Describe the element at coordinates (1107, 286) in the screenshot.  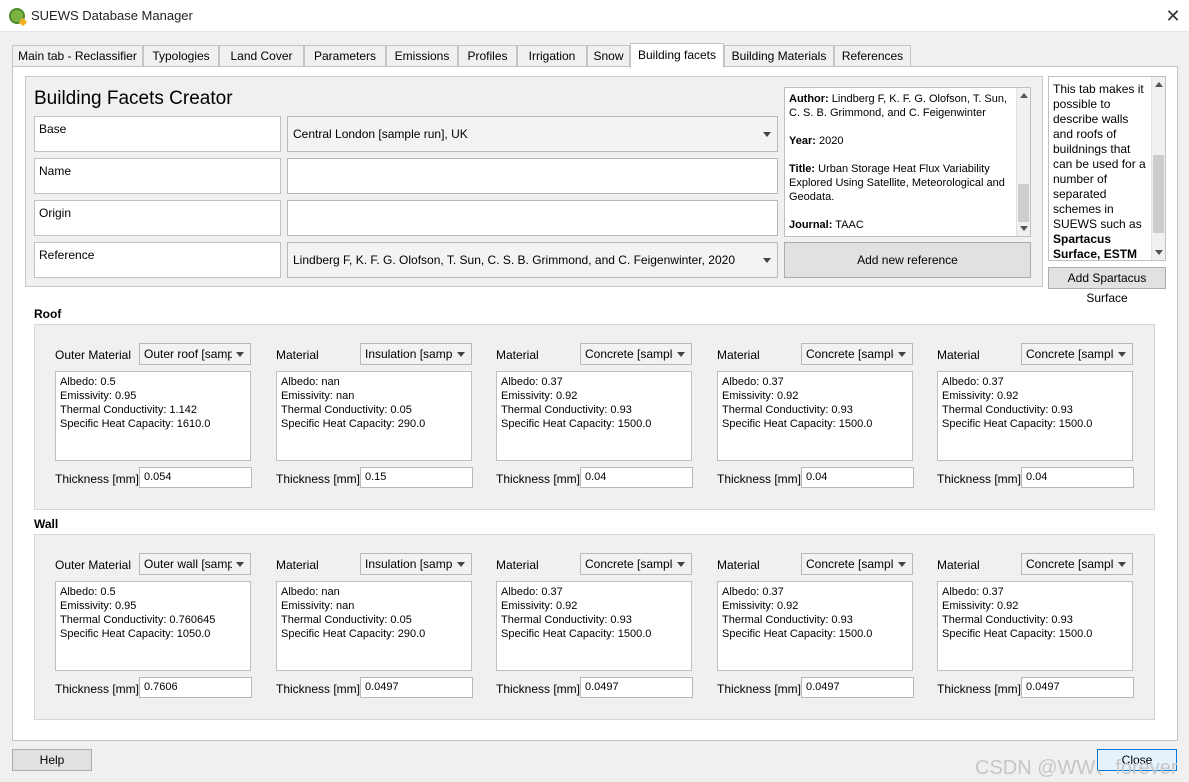
I see `add-spartacus-surface-button: Add Spartacus Surface` at that location.